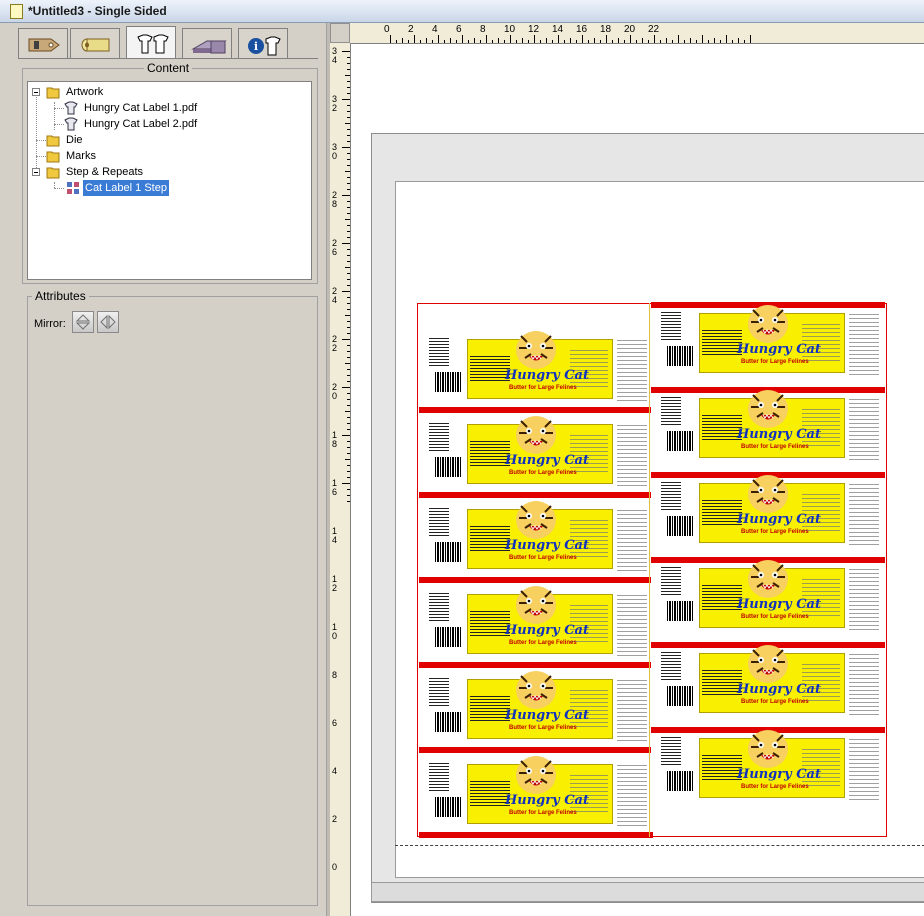 The image size is (924, 916). What do you see at coordinates (411, 29) in the screenshot?
I see `ruler-label: 2` at bounding box center [411, 29].